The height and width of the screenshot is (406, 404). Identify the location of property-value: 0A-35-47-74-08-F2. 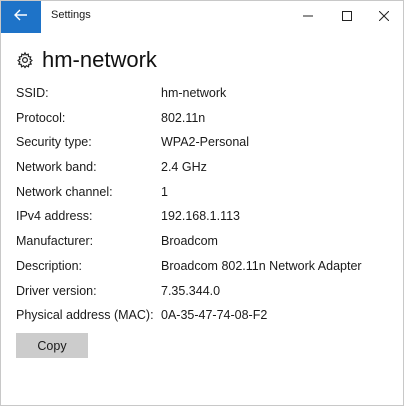
(214, 315).